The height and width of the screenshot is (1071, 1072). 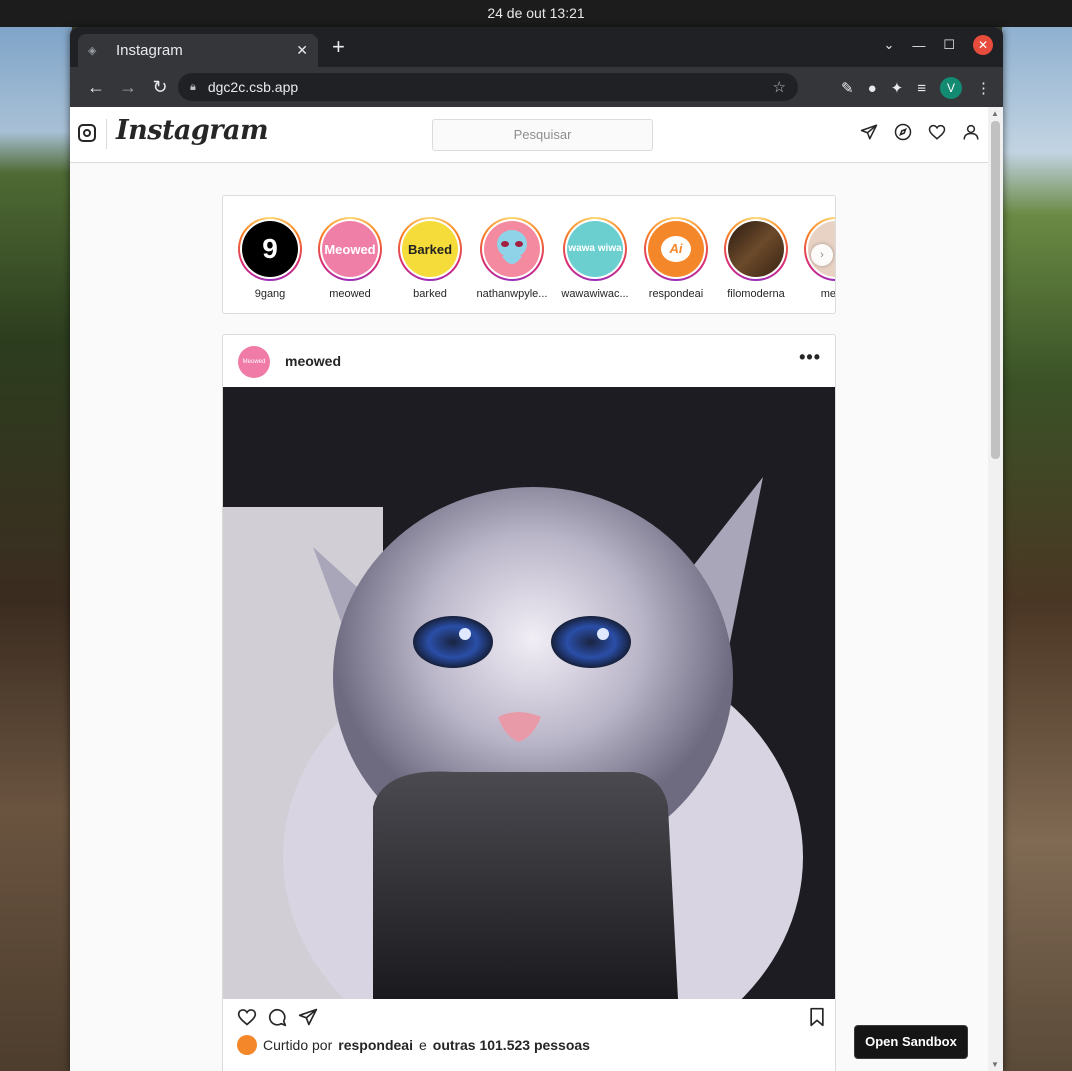 I want to click on new-tab-button: +, so click(x=338, y=47).